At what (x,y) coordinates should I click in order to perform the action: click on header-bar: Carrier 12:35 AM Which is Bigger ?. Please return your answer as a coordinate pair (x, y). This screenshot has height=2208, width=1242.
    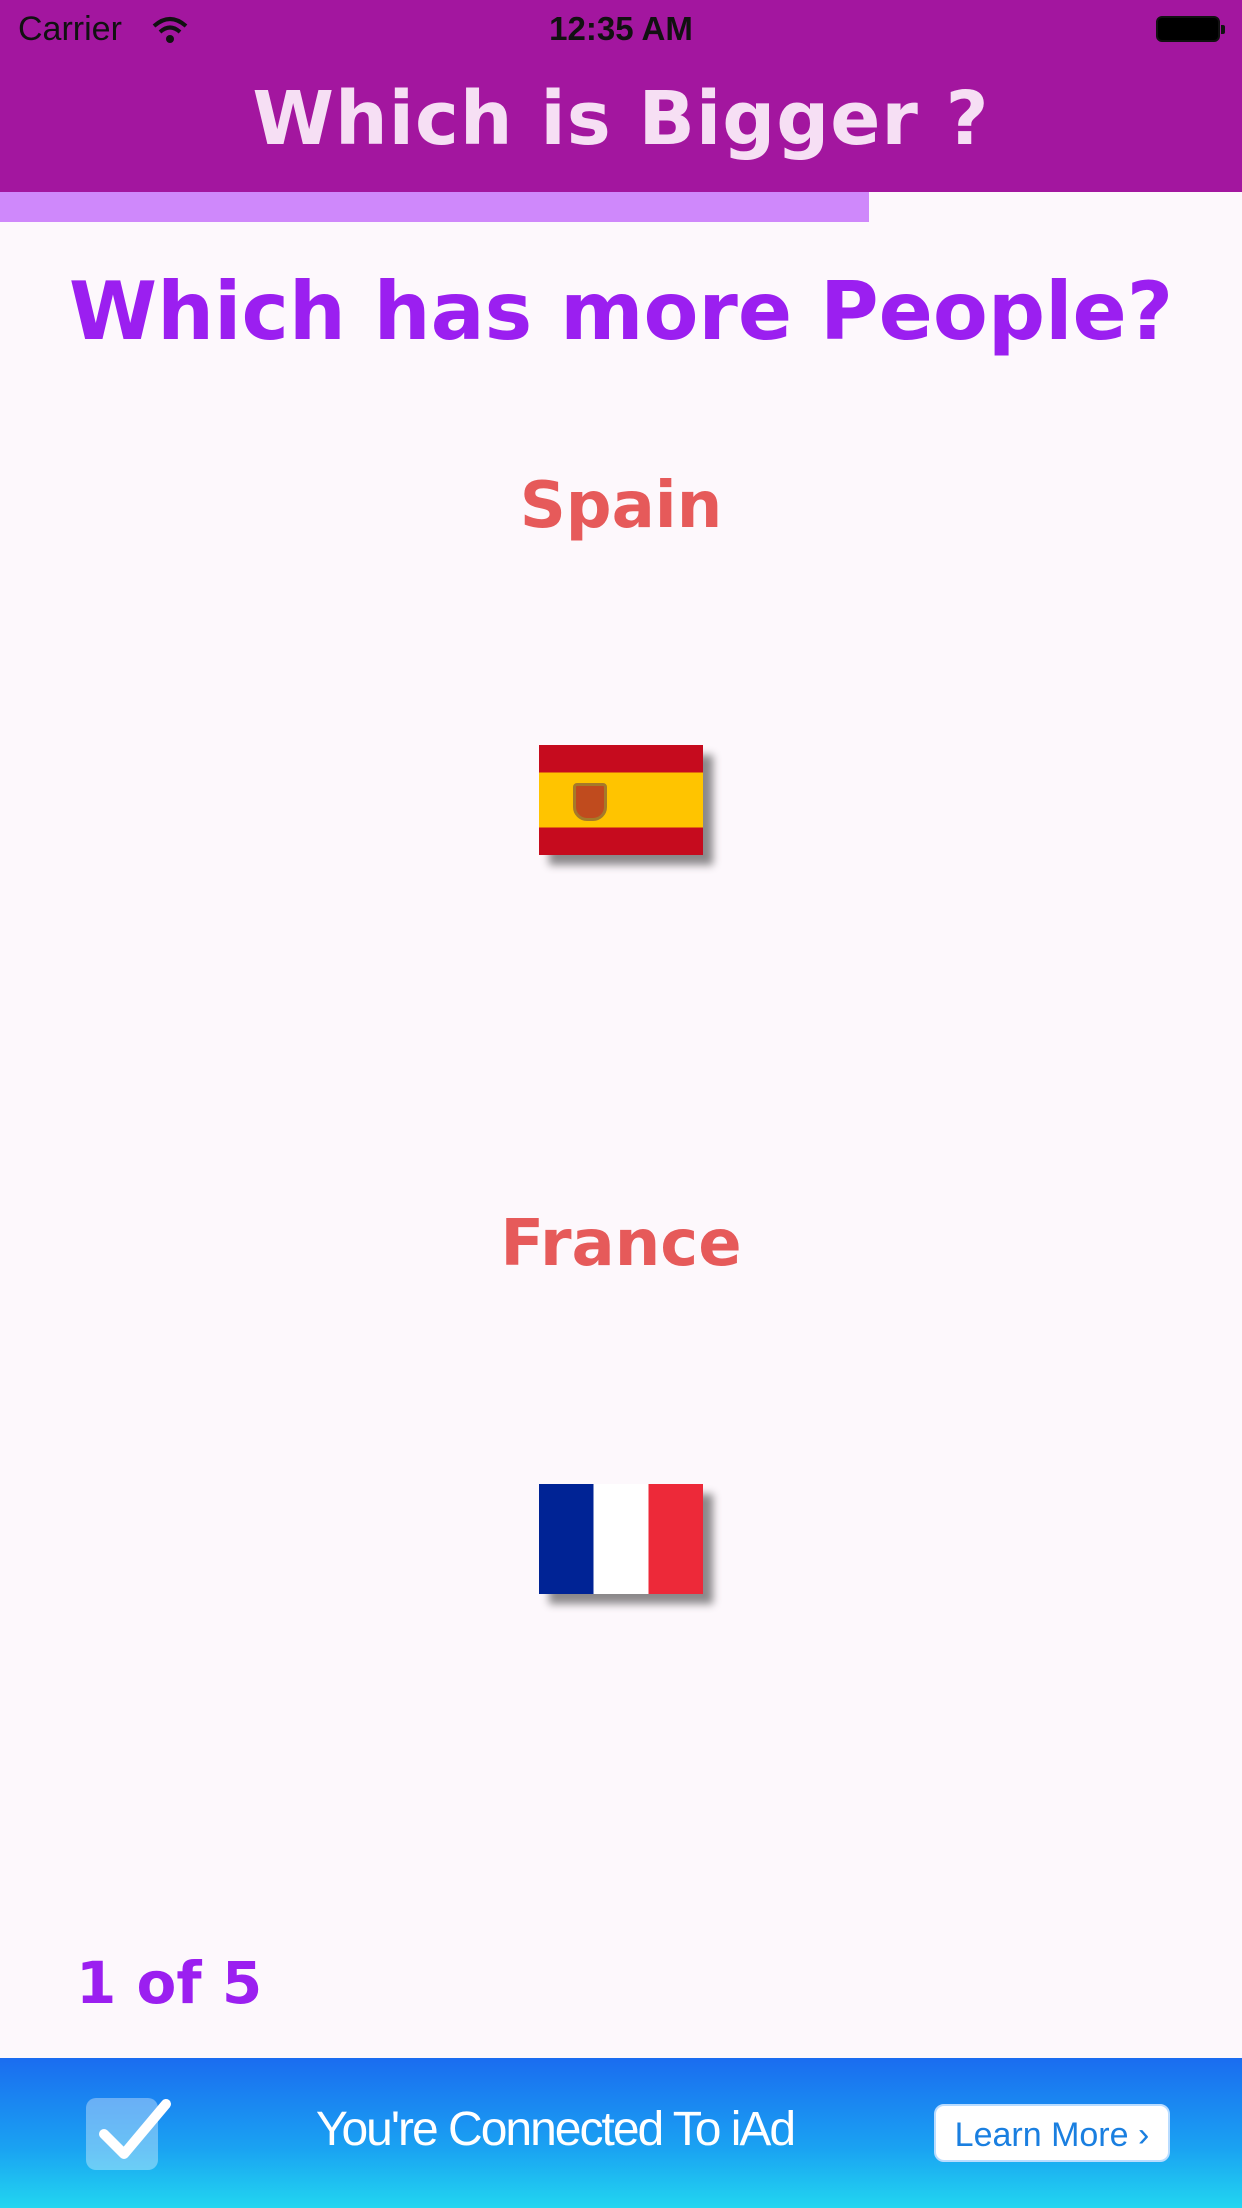
    Looking at the image, I should click on (621, 96).